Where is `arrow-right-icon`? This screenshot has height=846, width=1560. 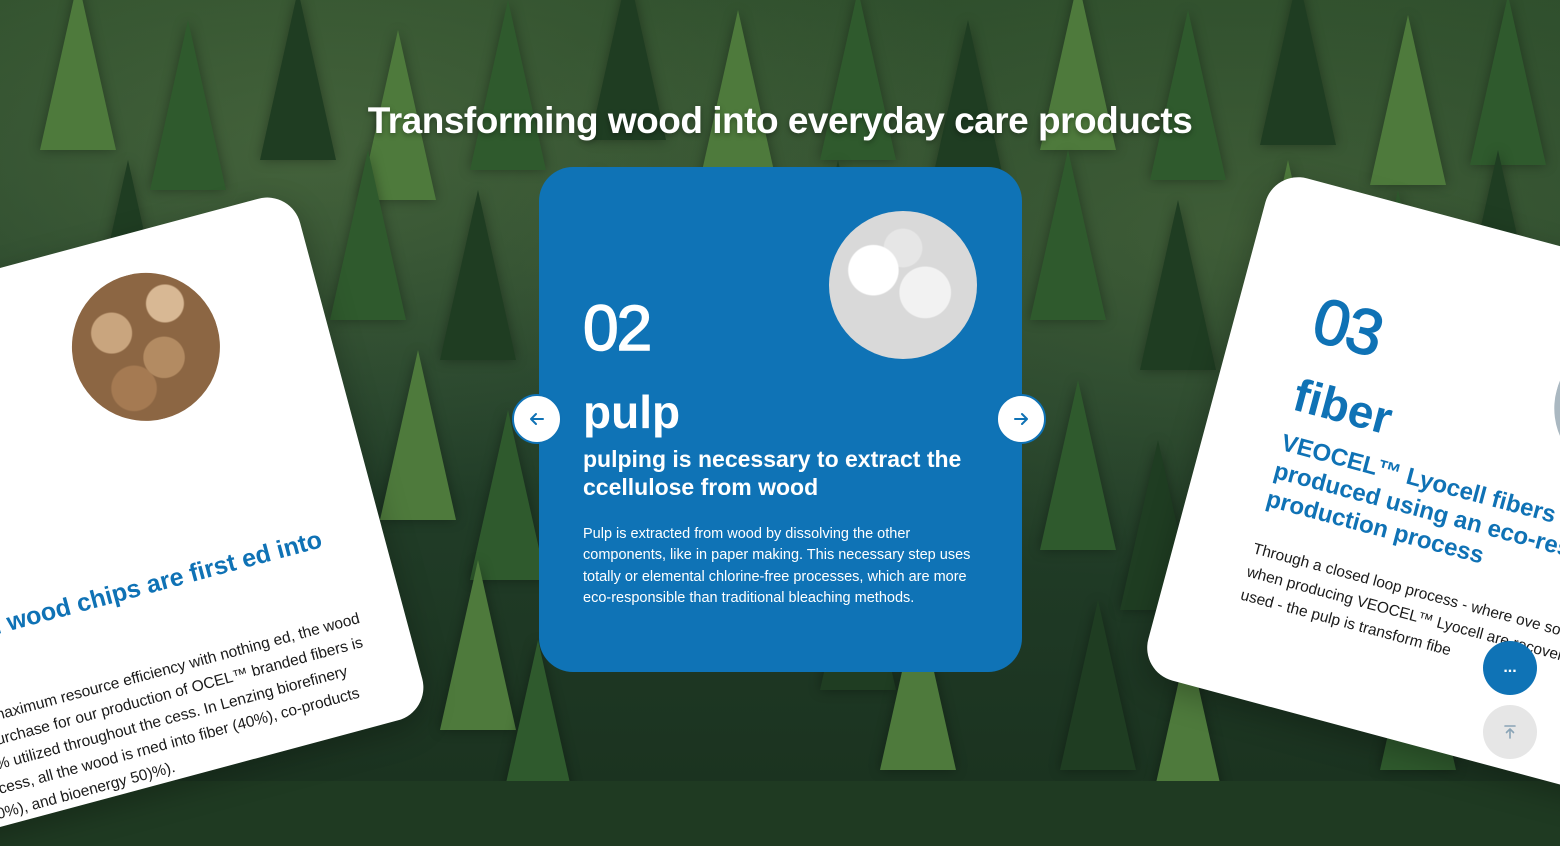 arrow-right-icon is located at coordinates (1021, 419).